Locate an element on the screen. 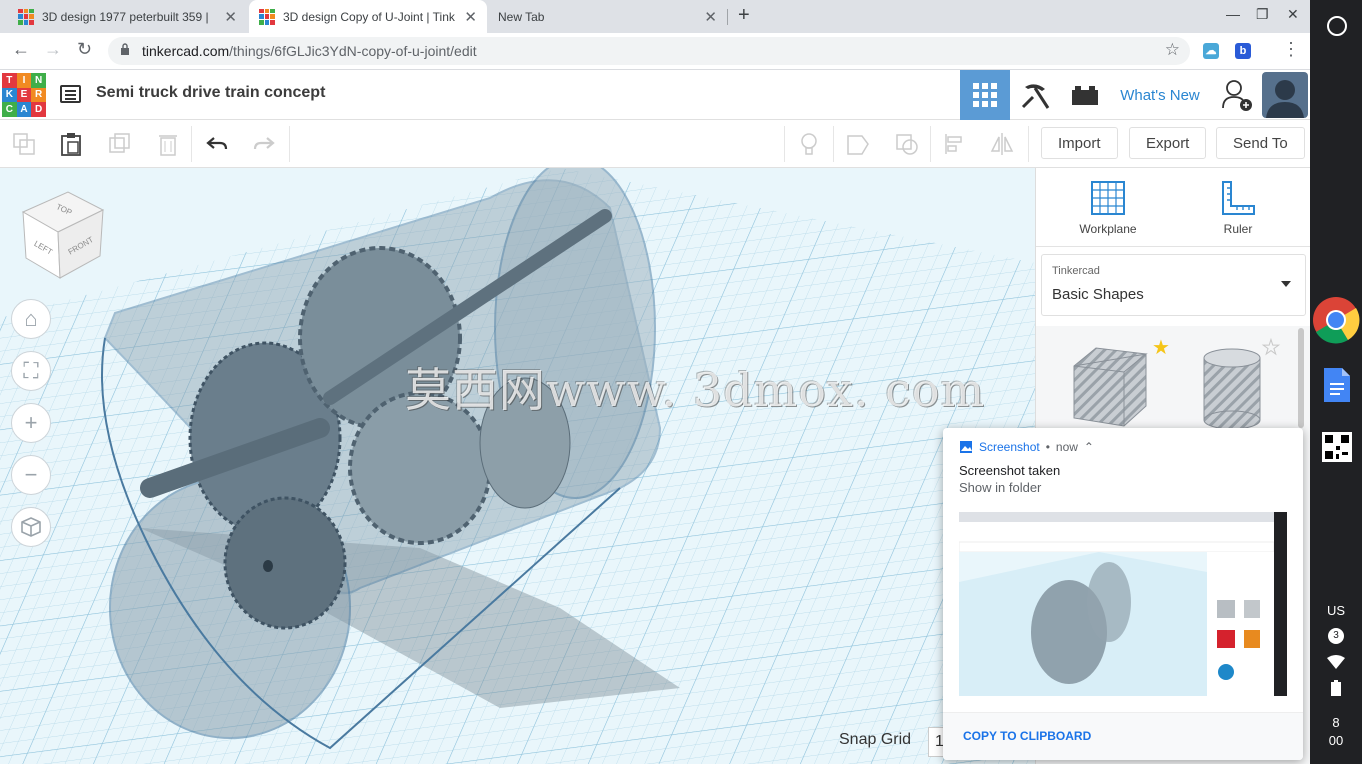 This screenshot has height=764, width=1362. new-tab-button: + is located at coordinates (744, 15).